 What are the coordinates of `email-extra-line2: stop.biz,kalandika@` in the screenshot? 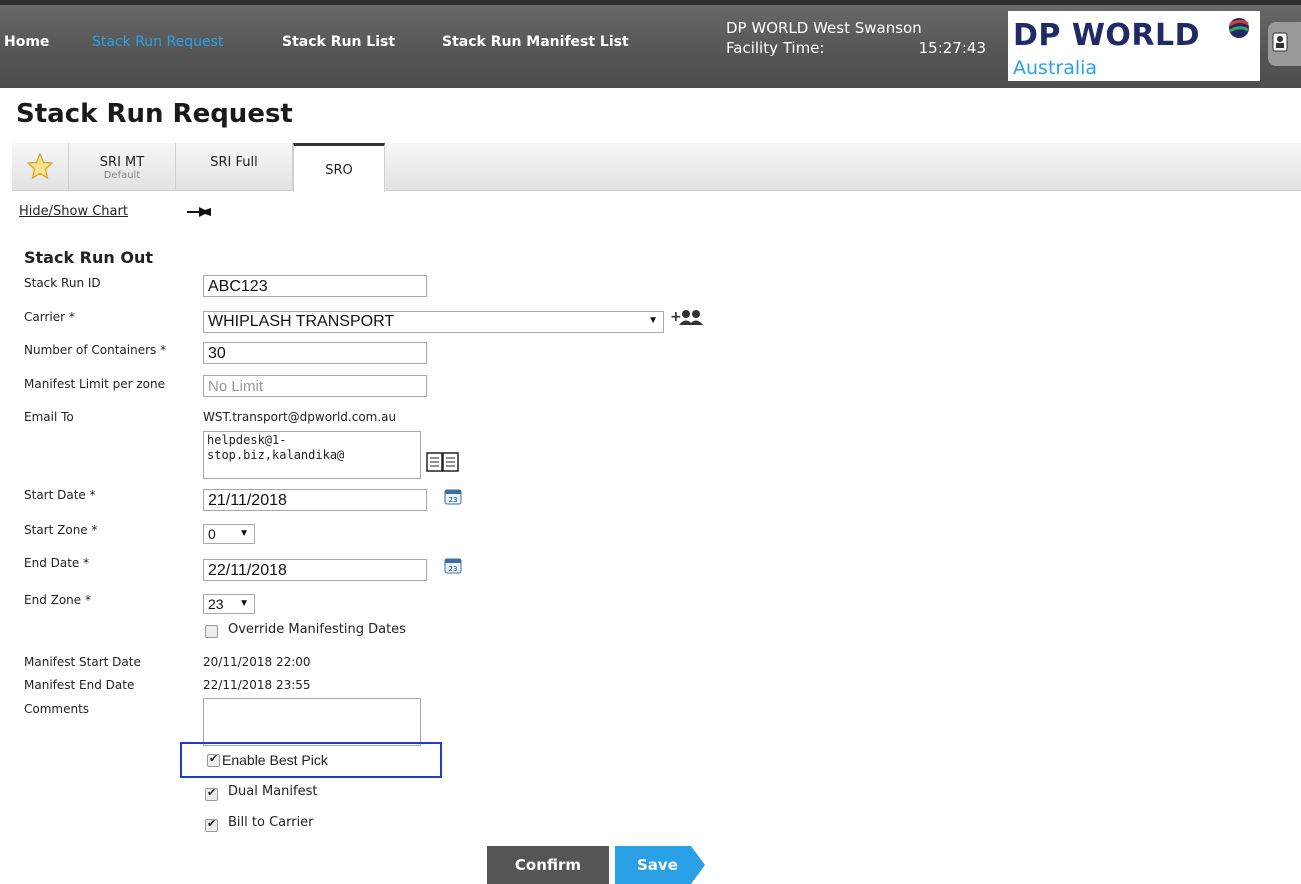 It's located at (276, 455).